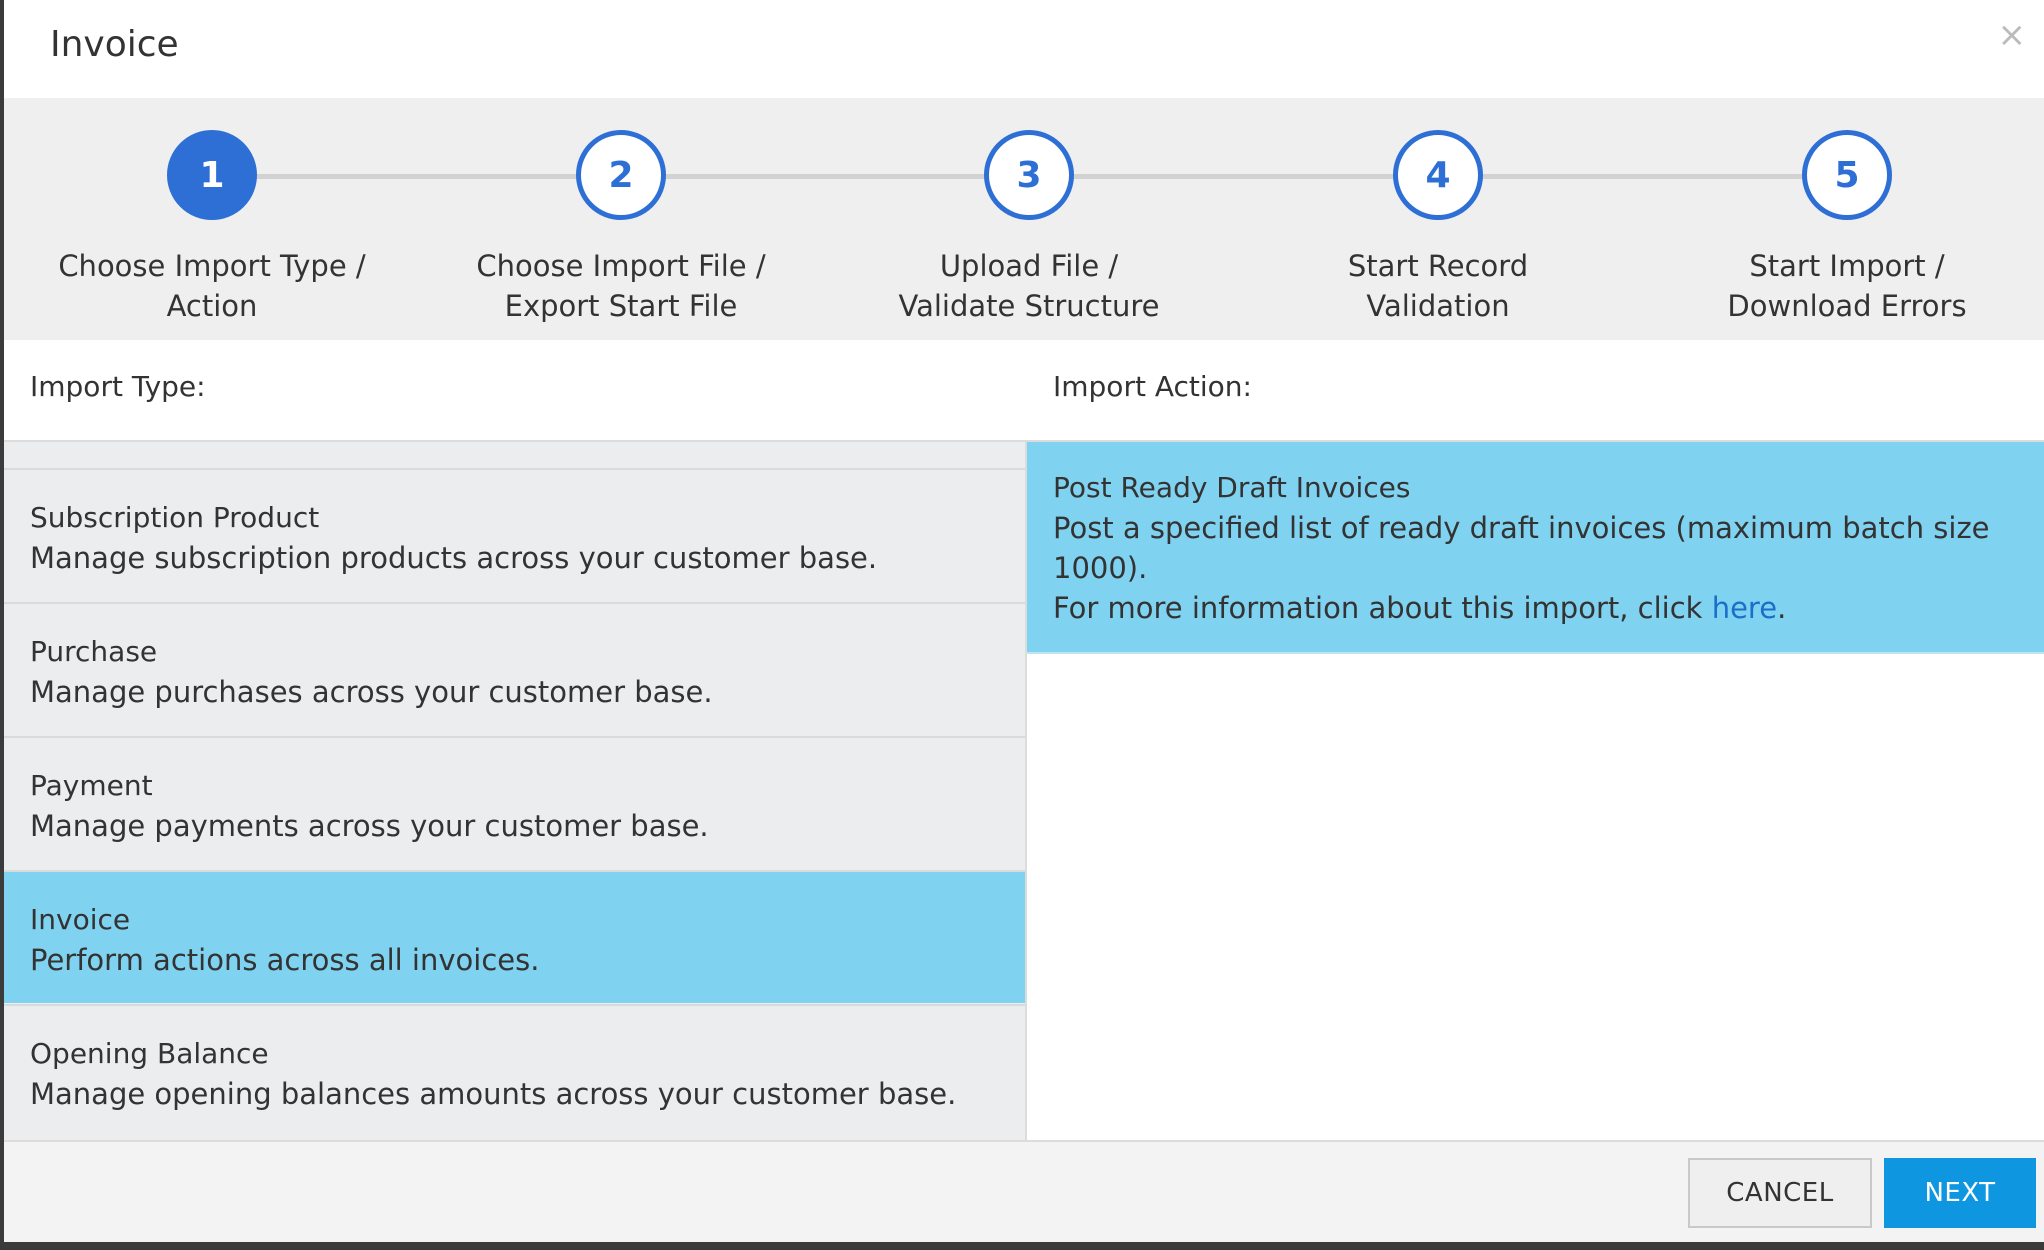 The width and height of the screenshot is (2044, 1250). What do you see at coordinates (1847, 306) in the screenshot?
I see `step-5-label-line2: Download Errors` at bounding box center [1847, 306].